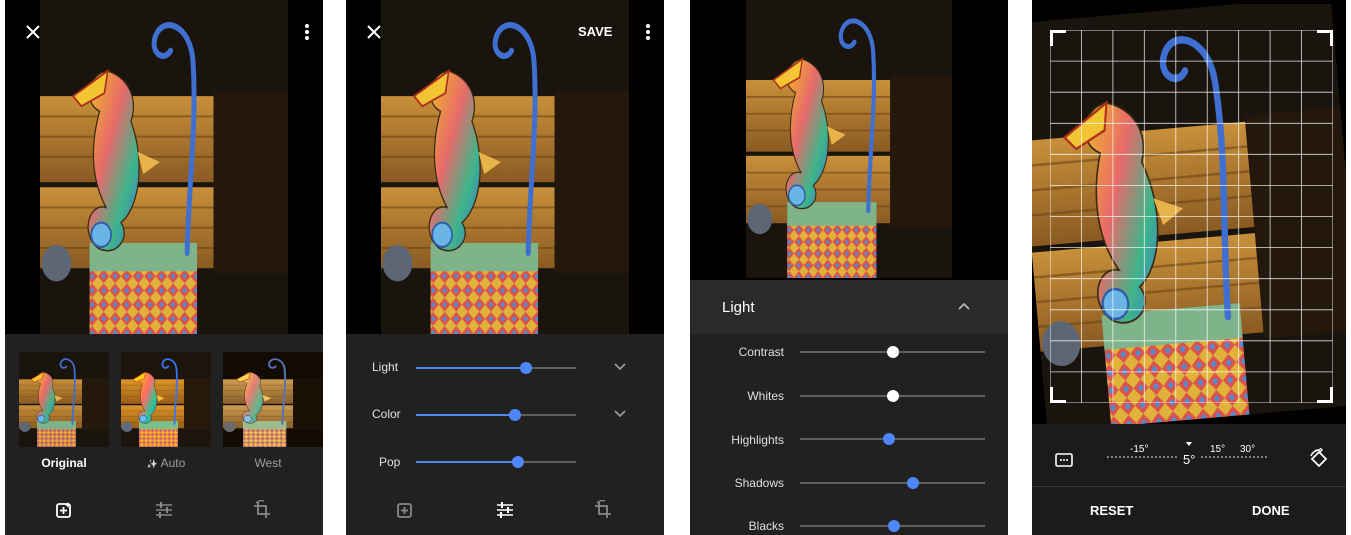  What do you see at coordinates (964, 306) in the screenshot?
I see `chevron-up-icon` at bounding box center [964, 306].